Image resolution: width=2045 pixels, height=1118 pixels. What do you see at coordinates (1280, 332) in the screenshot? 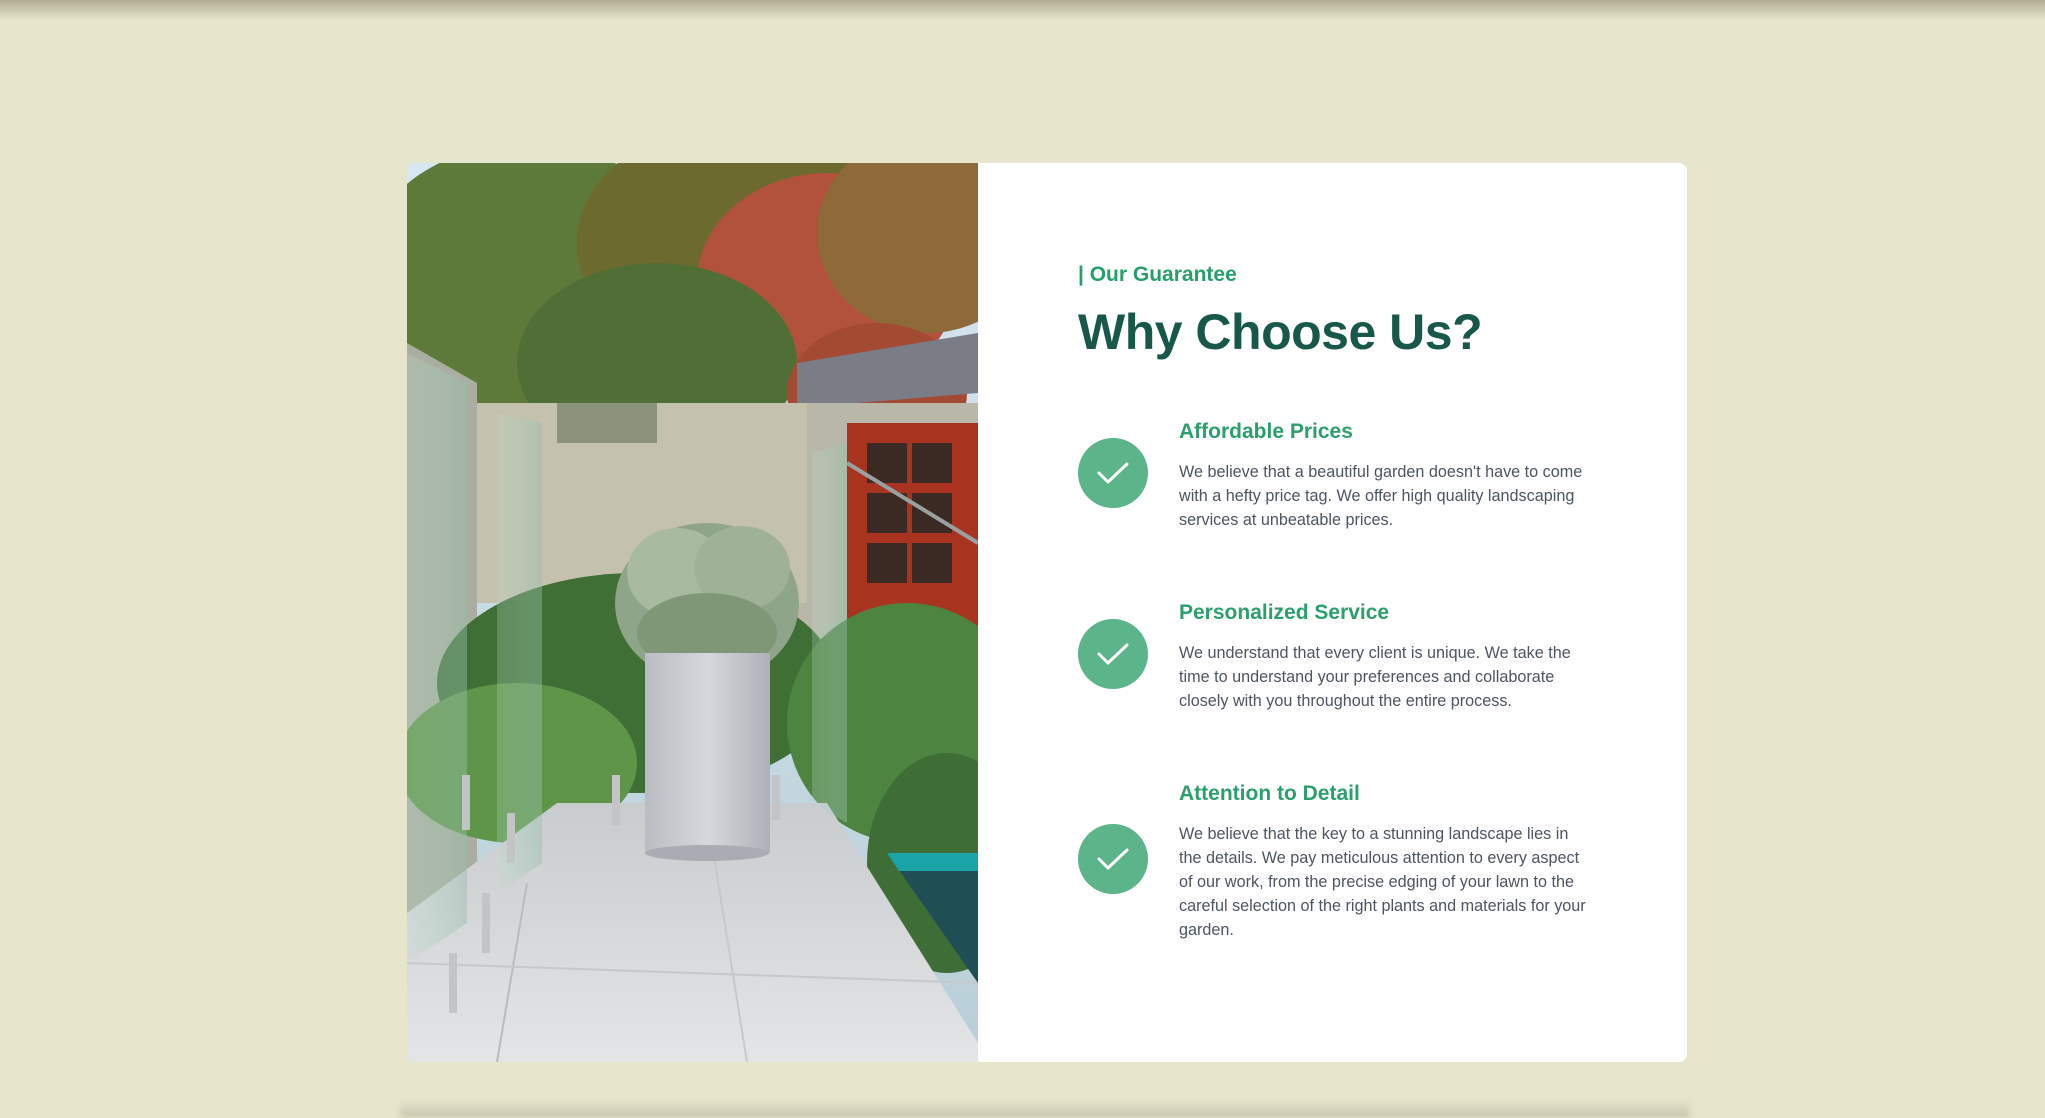
I see `section-title: Why Choose Us?` at bounding box center [1280, 332].